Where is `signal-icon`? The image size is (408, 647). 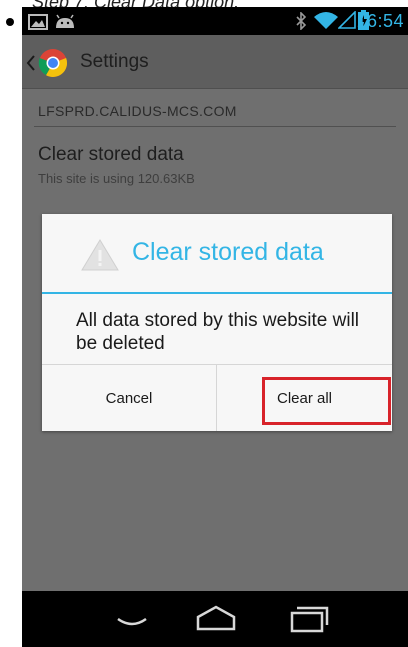 signal-icon is located at coordinates (347, 20).